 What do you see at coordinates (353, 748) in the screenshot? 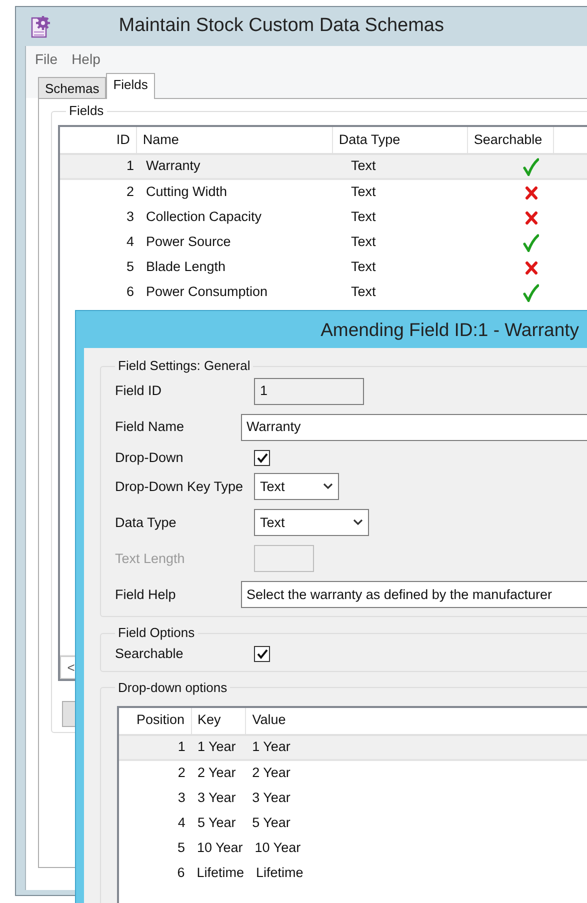
I see `selected-row: 1 1 Year 1 Year` at bounding box center [353, 748].